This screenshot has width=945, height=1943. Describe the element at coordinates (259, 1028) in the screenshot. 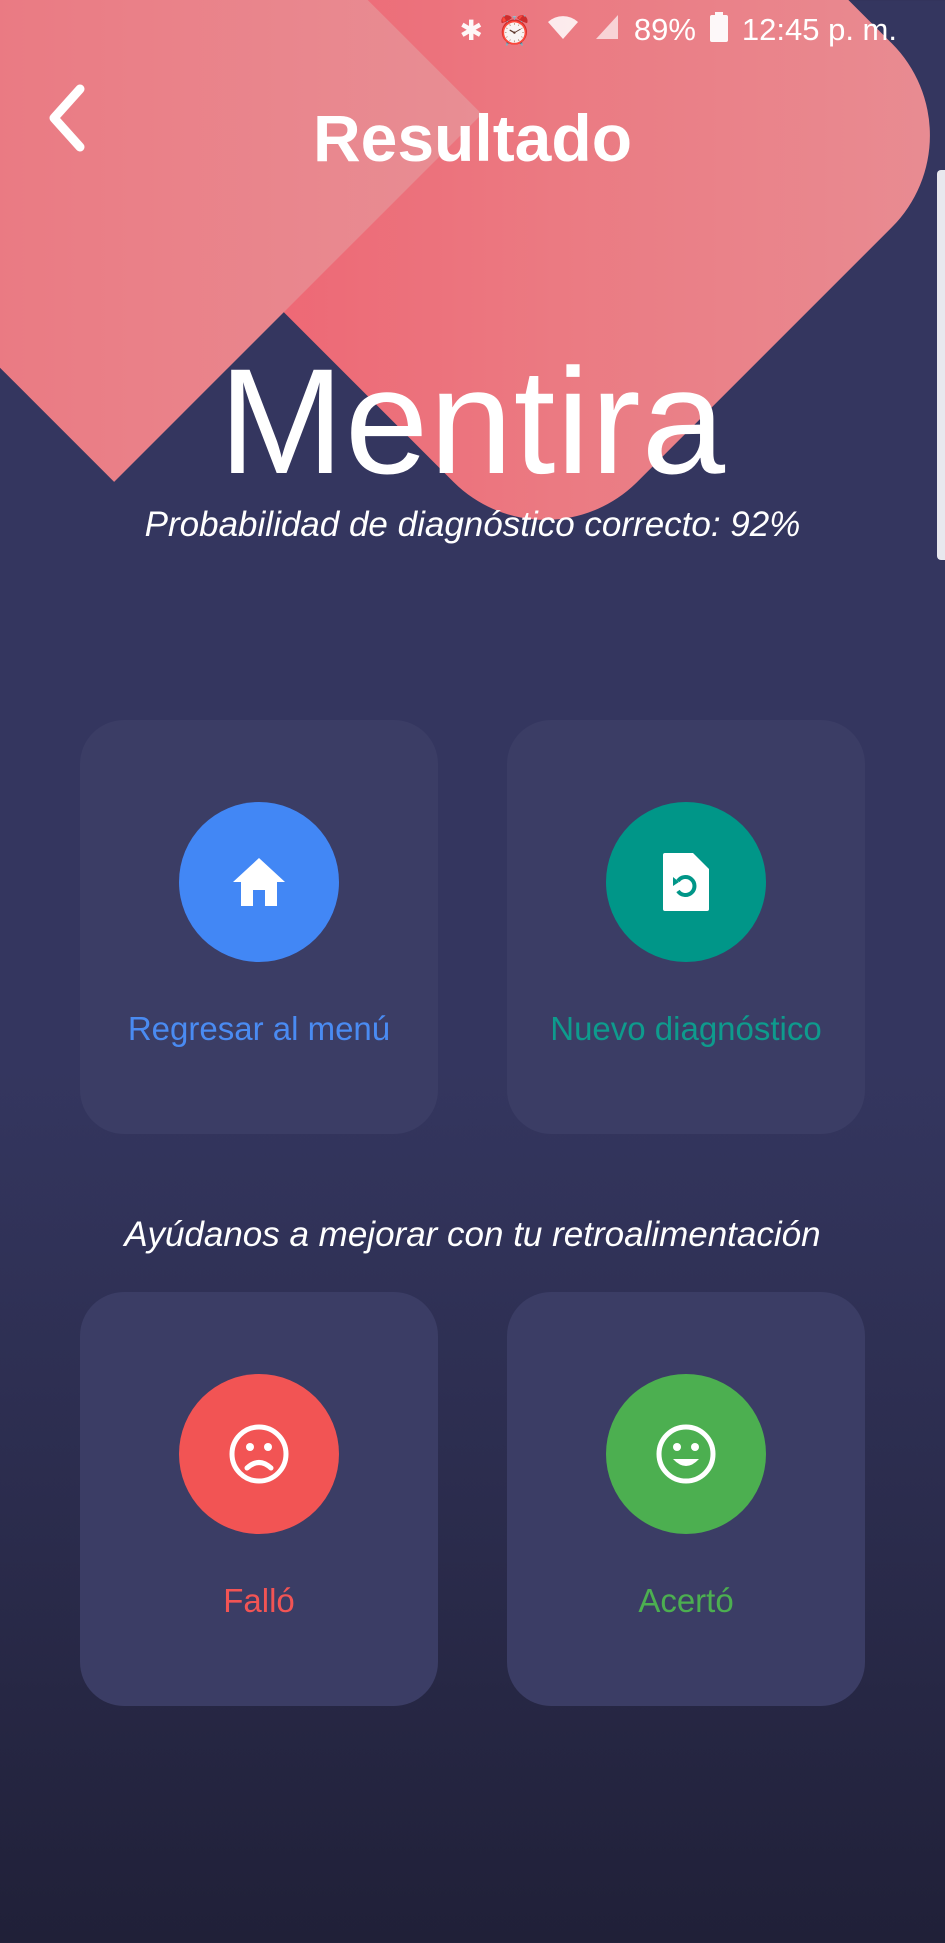

I see `menu-label: Regresar al menú` at that location.